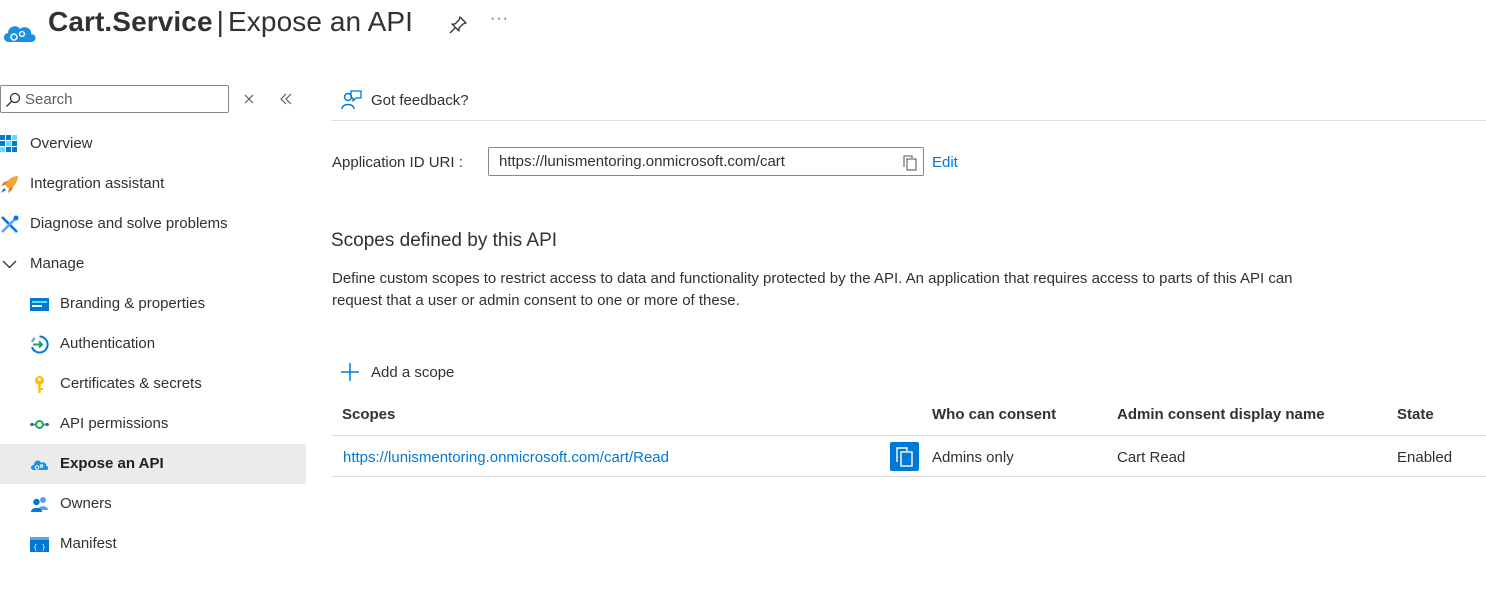  Describe the element at coordinates (350, 372) in the screenshot. I see `plus-icon` at that location.